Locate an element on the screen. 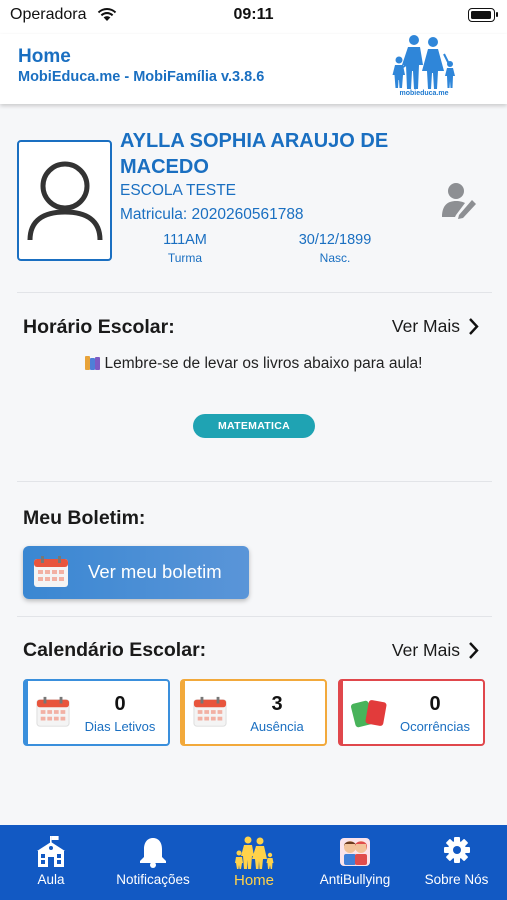  family-icon is located at coordinates (254, 852).